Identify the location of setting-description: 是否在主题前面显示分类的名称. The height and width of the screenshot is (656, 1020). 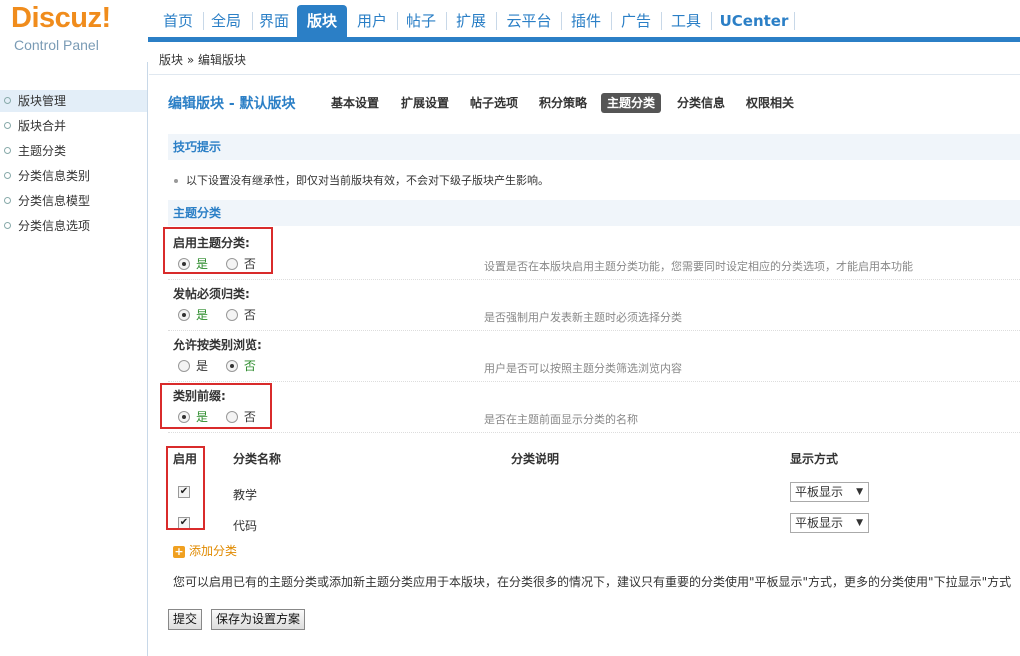
(561, 419).